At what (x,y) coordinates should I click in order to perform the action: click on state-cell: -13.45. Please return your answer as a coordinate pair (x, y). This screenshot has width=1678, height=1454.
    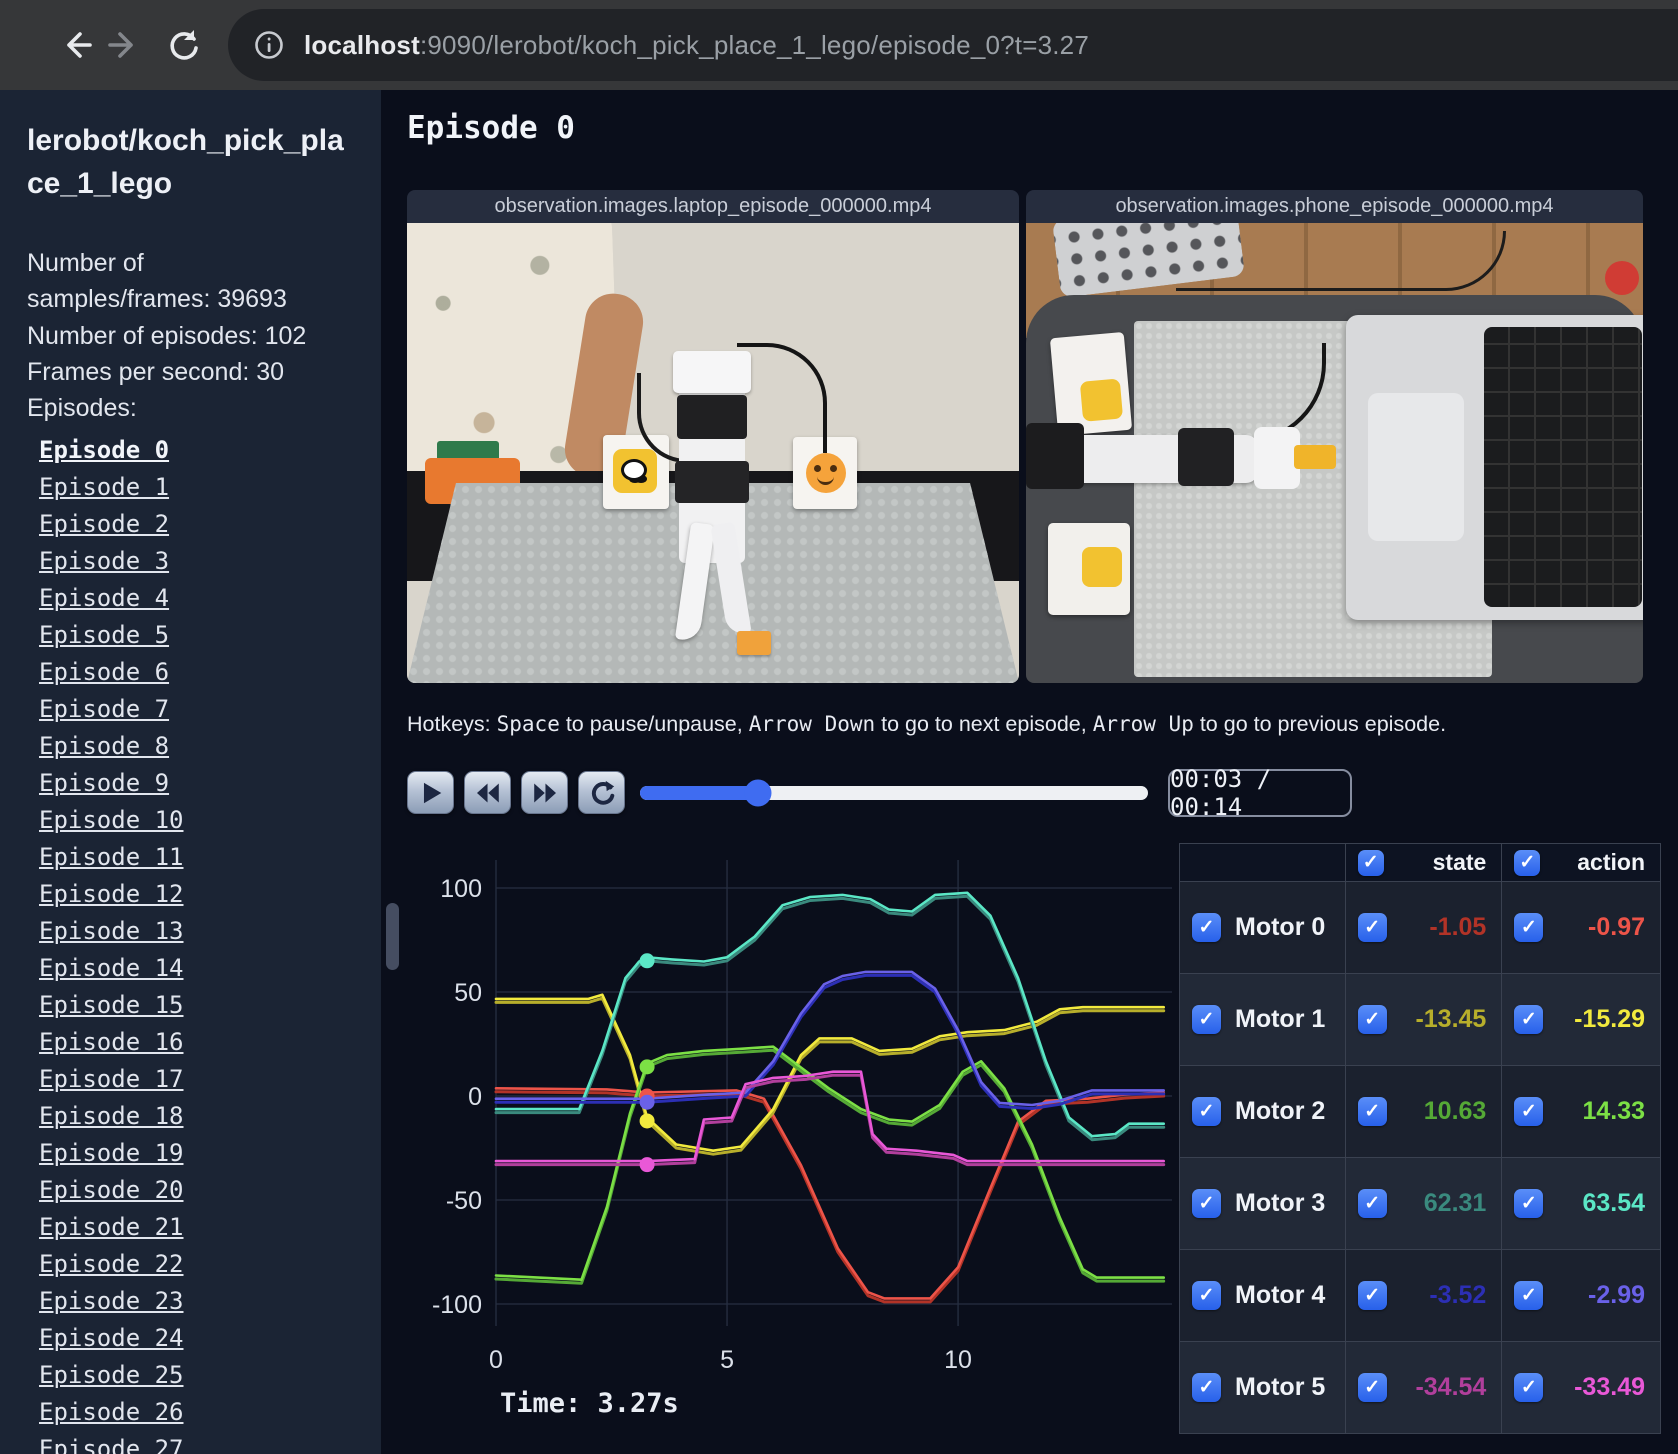
    Looking at the image, I should click on (1424, 1019).